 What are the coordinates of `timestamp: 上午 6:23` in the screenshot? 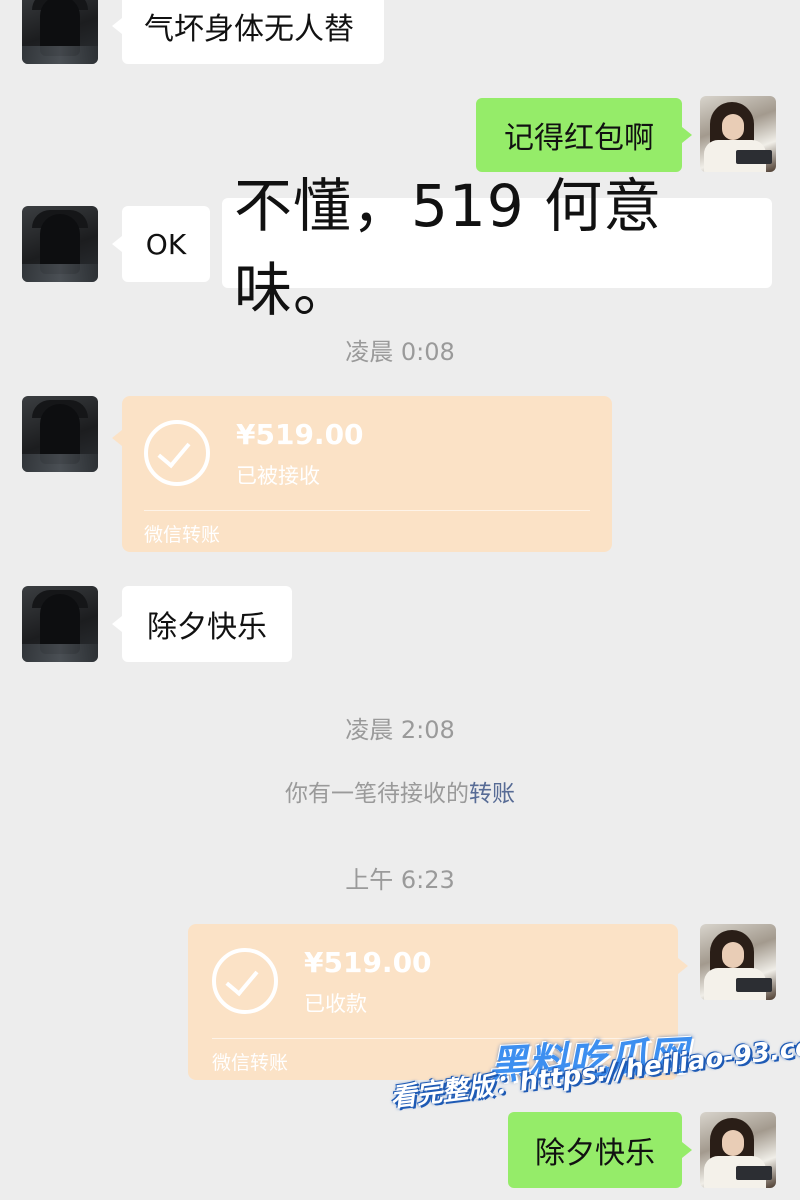 It's located at (400, 880).